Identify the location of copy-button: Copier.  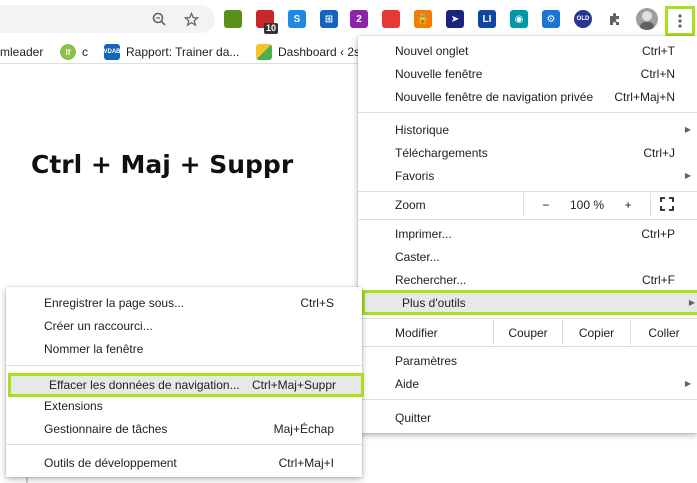
(596, 332).